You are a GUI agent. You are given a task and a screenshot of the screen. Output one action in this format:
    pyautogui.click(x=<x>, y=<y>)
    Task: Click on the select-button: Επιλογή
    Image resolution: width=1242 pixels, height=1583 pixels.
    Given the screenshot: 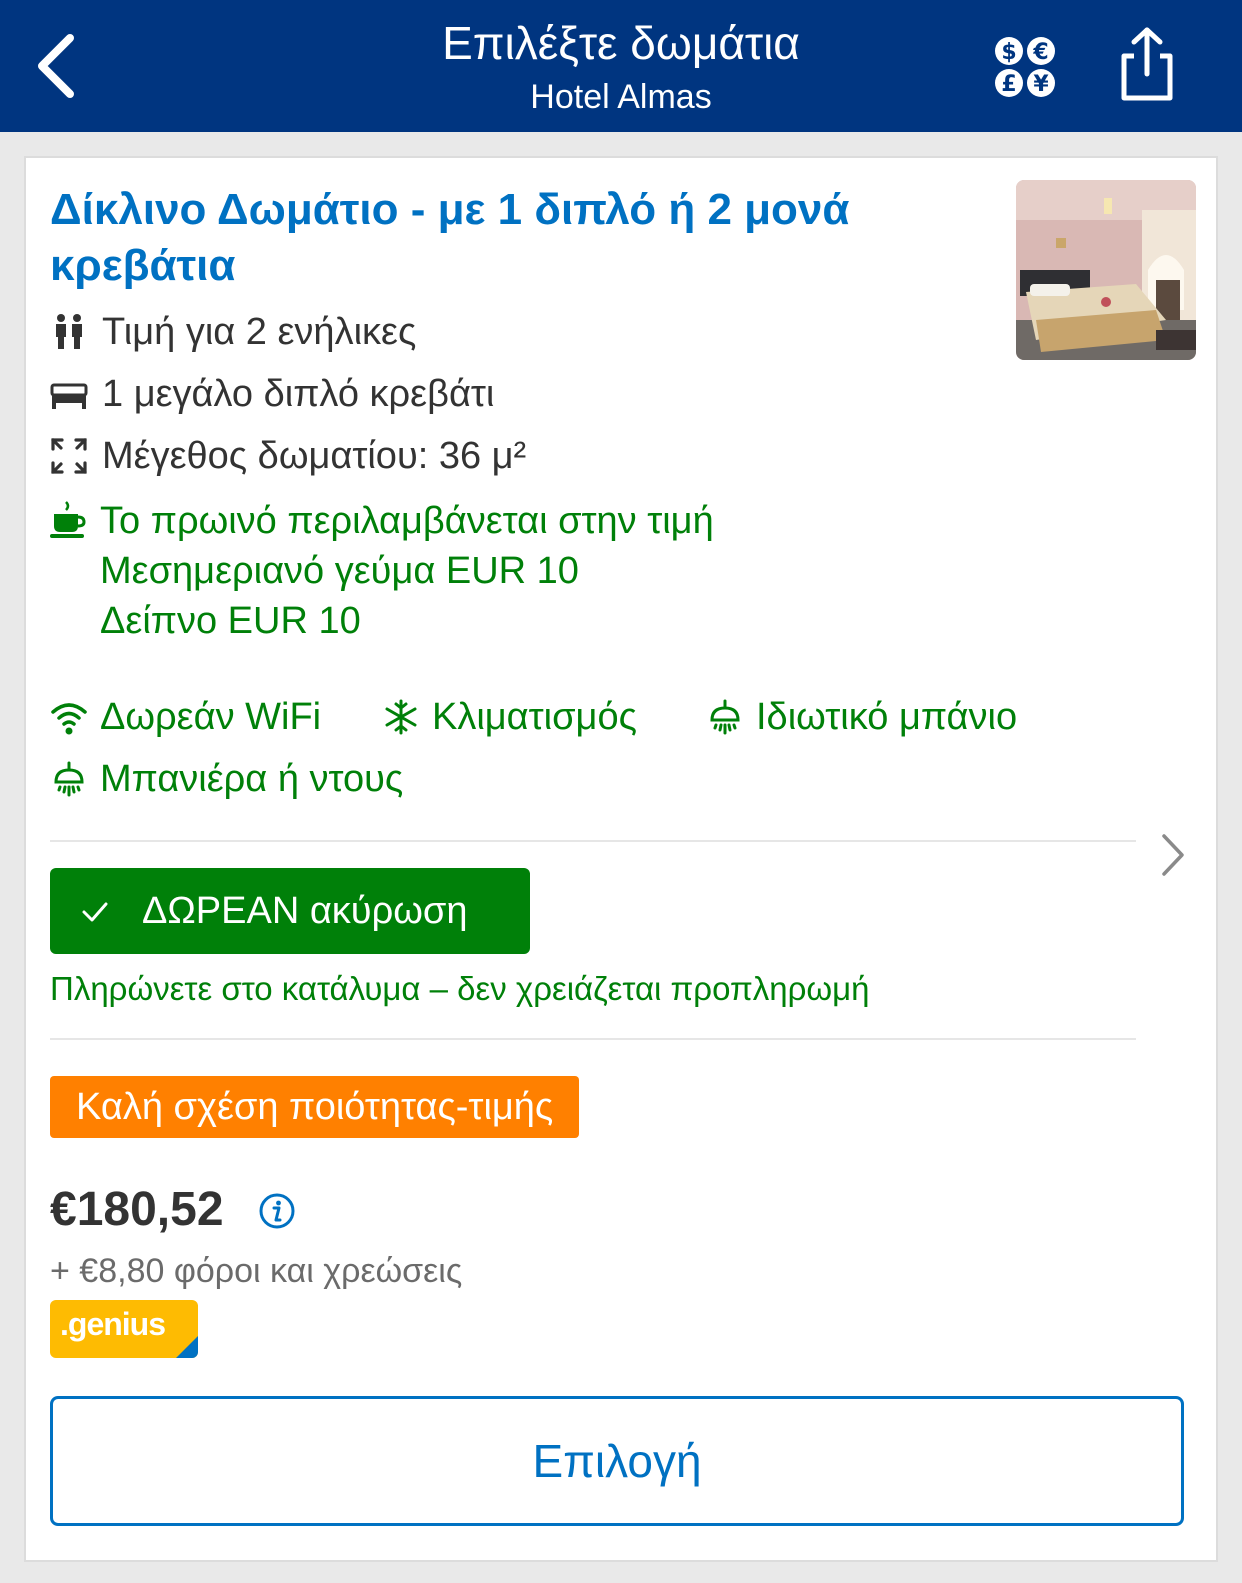 What is the action you would take?
    pyautogui.click(x=617, y=1461)
    